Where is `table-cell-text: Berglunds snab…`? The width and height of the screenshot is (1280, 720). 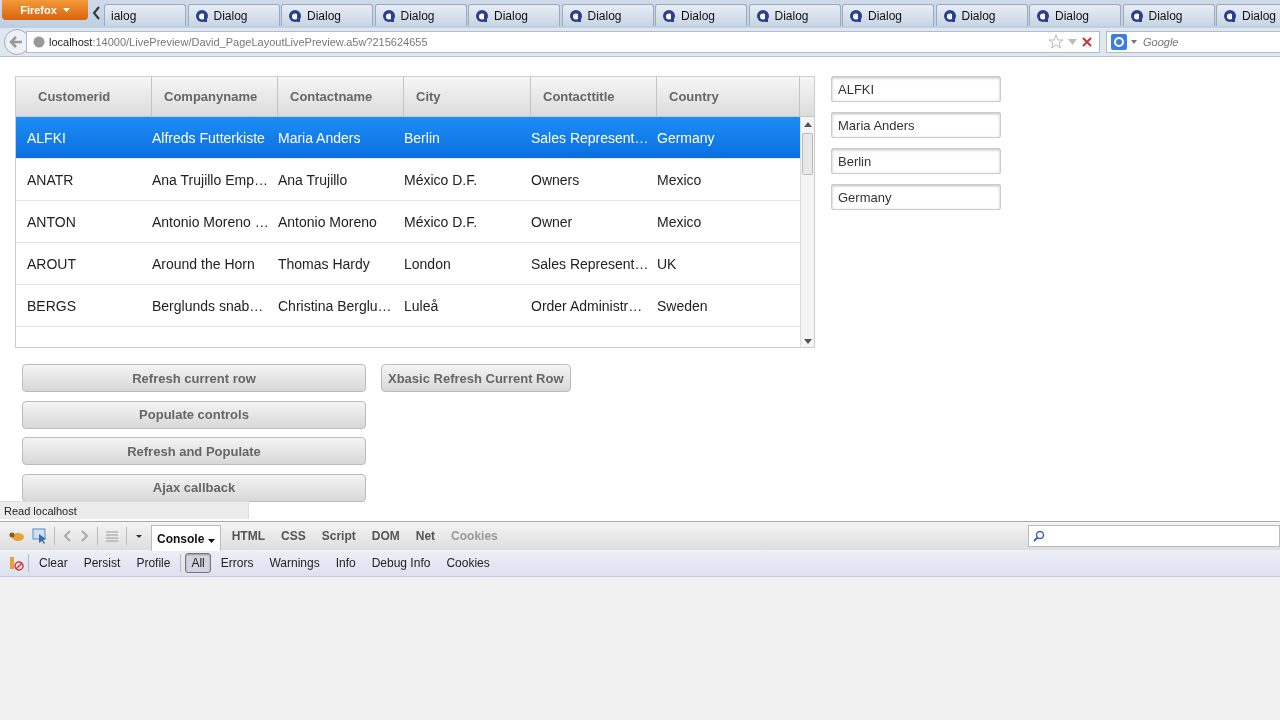 table-cell-text: Berglunds snab… is located at coordinates (208, 306).